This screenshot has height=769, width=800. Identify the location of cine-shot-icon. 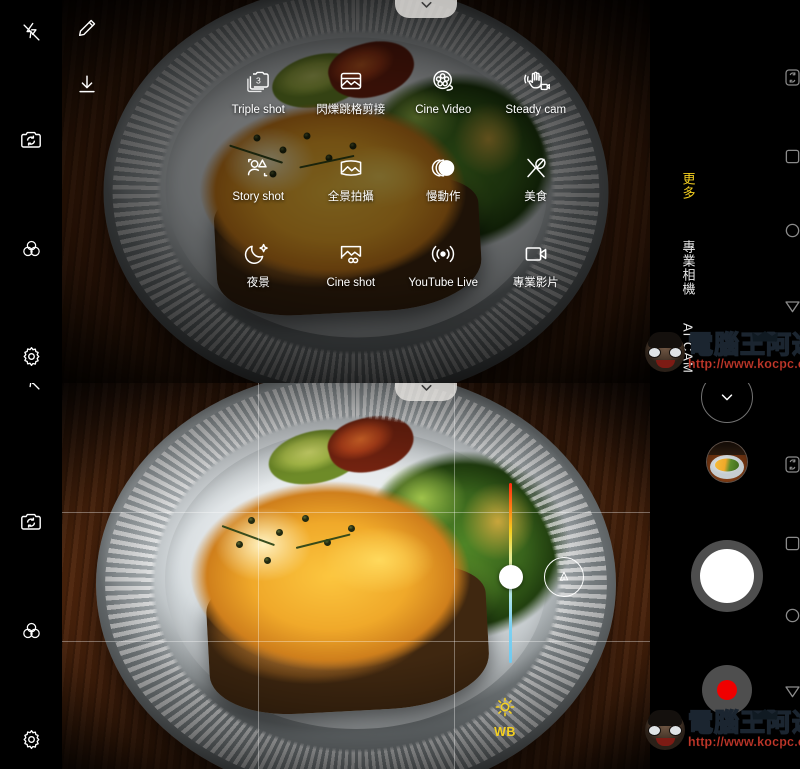
(351, 254).